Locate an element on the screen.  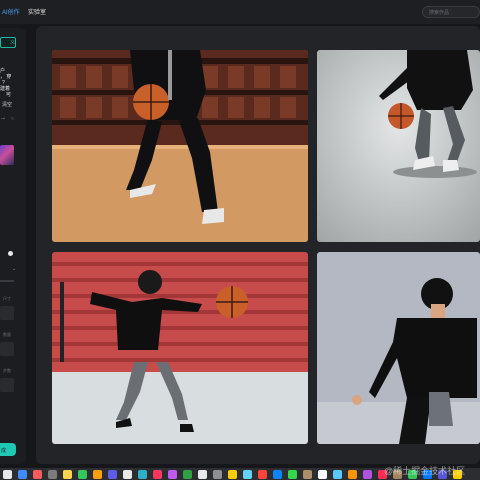
nav-ai-create: AI创作 is located at coordinates (11, 11).